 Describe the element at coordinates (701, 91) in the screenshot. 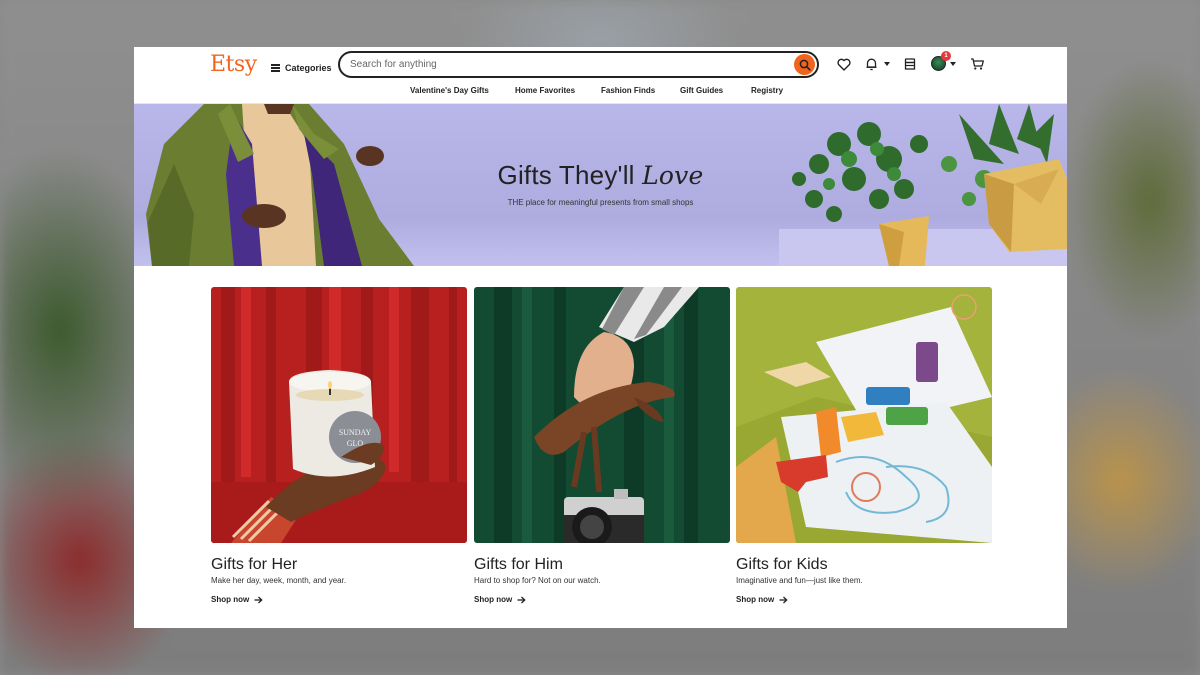

I see `nav-item-gift-guides: Gift Guides` at that location.